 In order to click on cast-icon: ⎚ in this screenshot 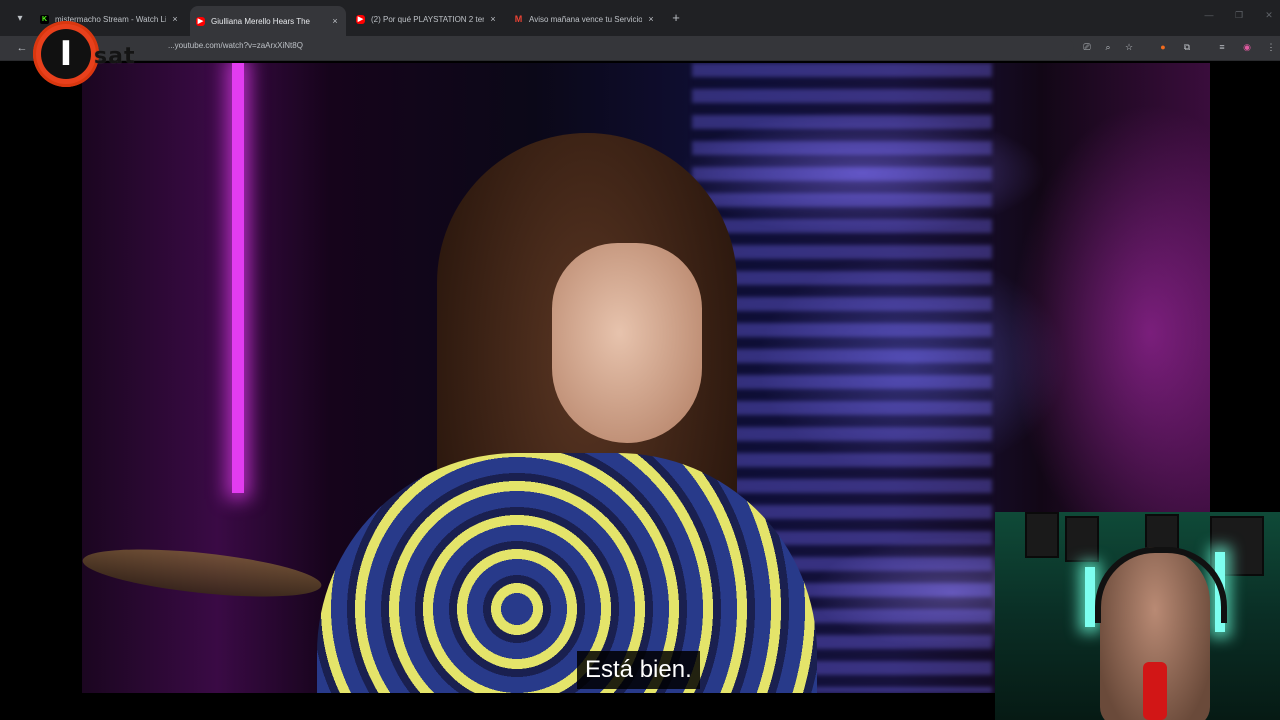, I will do `click(1087, 47)`.